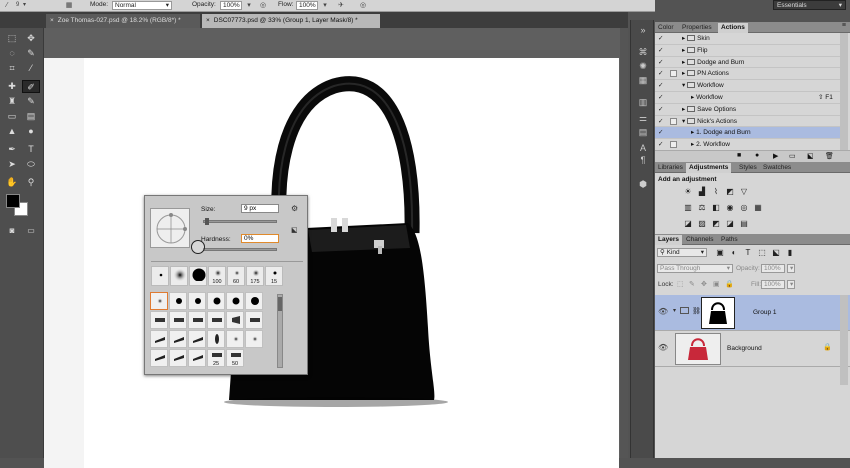 This screenshot has width=850, height=468. Describe the element at coordinates (734, 252) in the screenshot. I see `filter-adjustment-icon: ◐` at that location.